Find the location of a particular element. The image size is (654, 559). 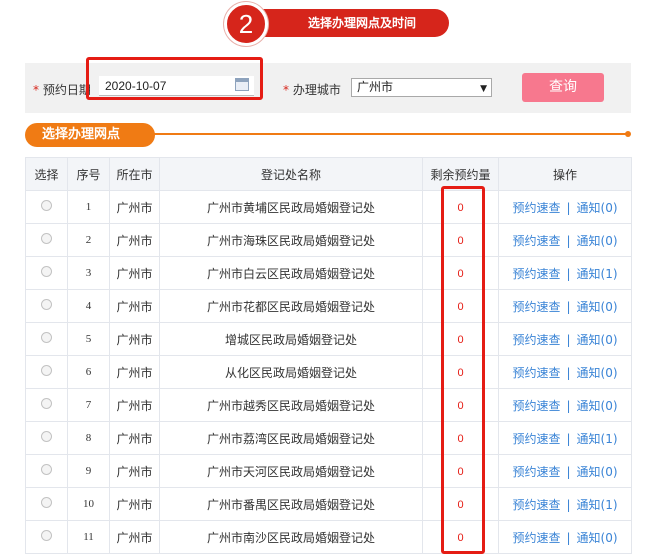

date-label-wrap: * 预约日期 is located at coordinates (62, 89).